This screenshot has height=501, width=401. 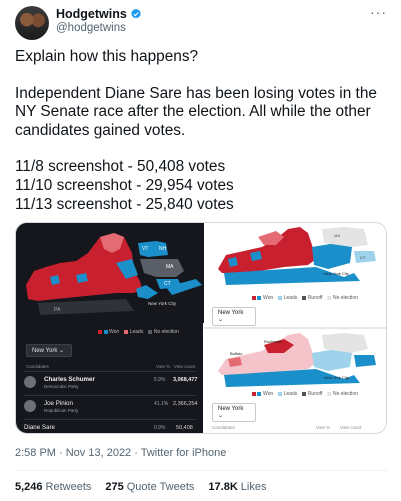 I want to click on more-icon: ···, so click(x=378, y=12).